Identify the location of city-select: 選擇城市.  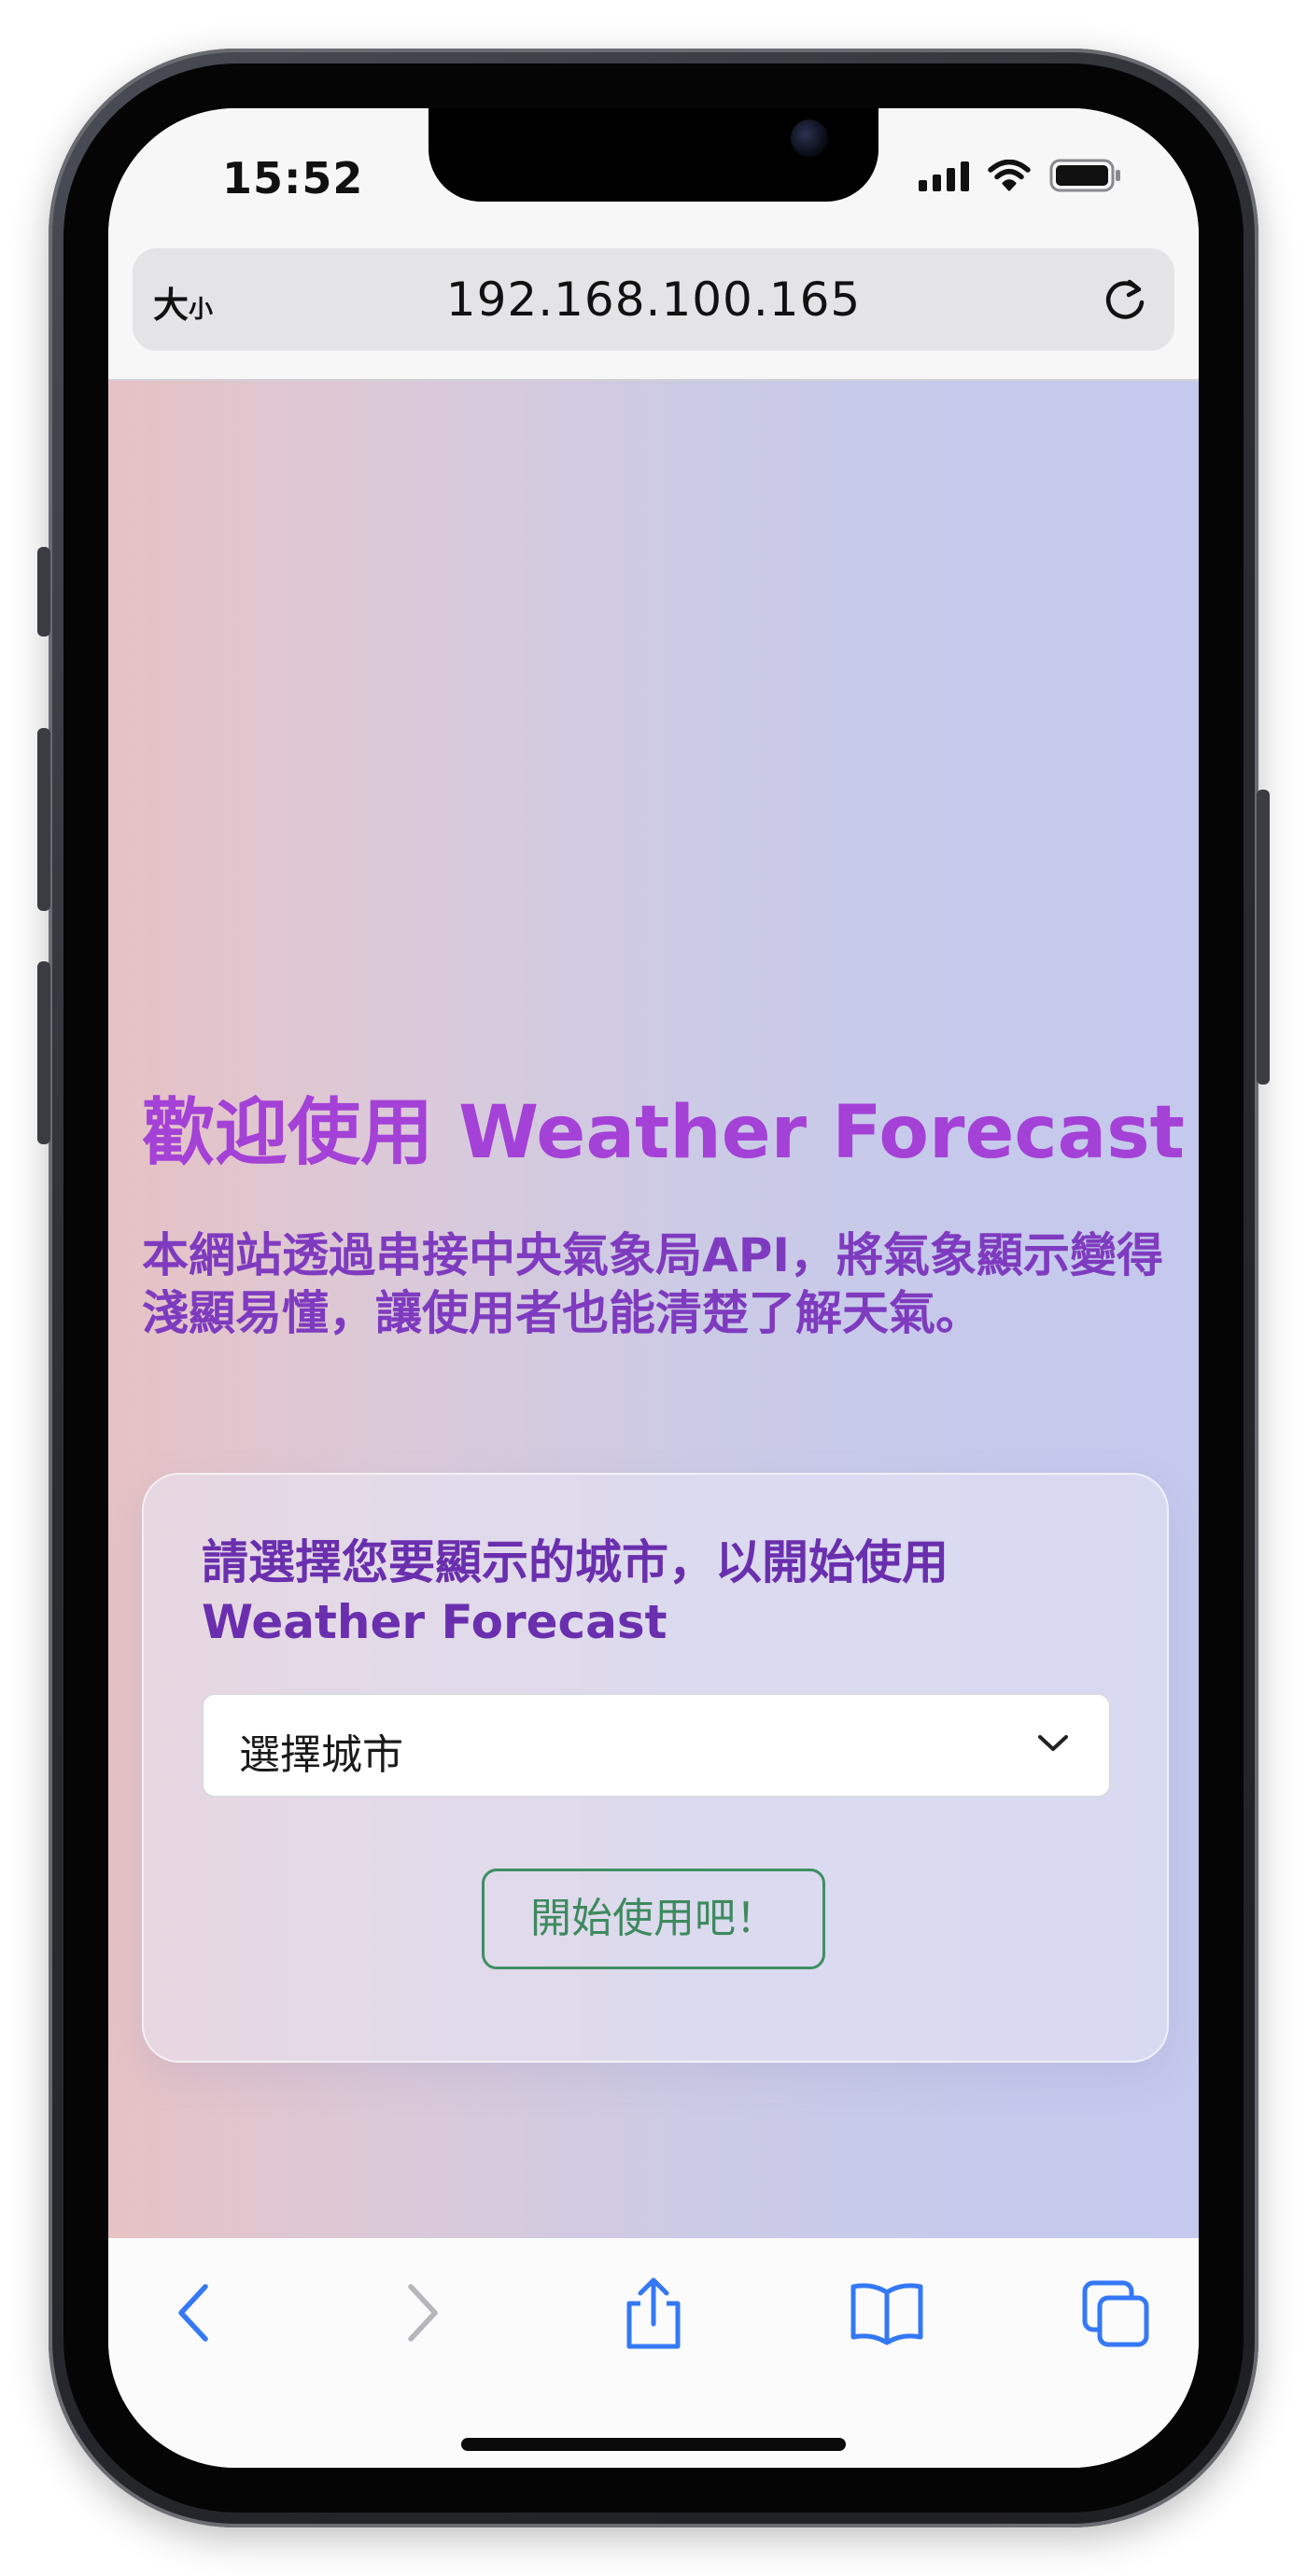
(657, 1745).